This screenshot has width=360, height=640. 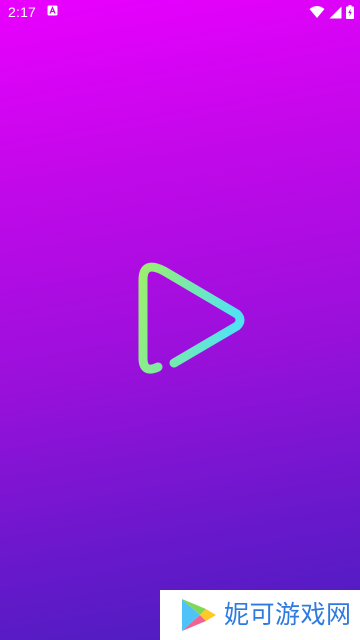 What do you see at coordinates (199, 615) in the screenshot?
I see `google-play-icon` at bounding box center [199, 615].